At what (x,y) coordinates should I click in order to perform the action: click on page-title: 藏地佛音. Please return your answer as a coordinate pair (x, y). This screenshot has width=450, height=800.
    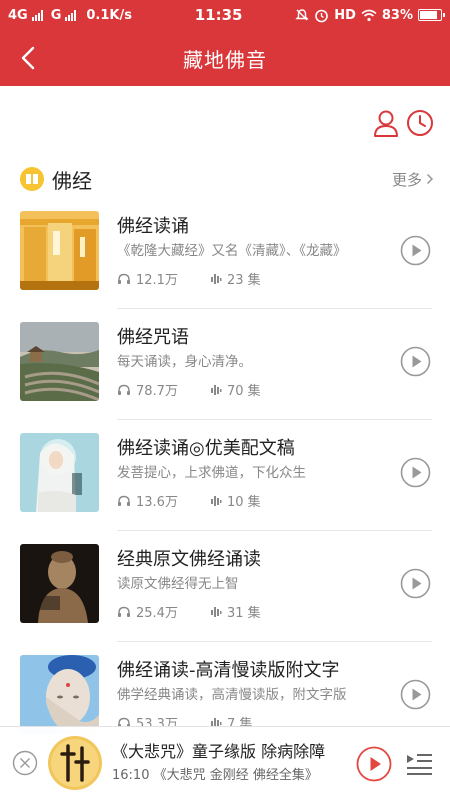
    Looking at the image, I should click on (225, 59).